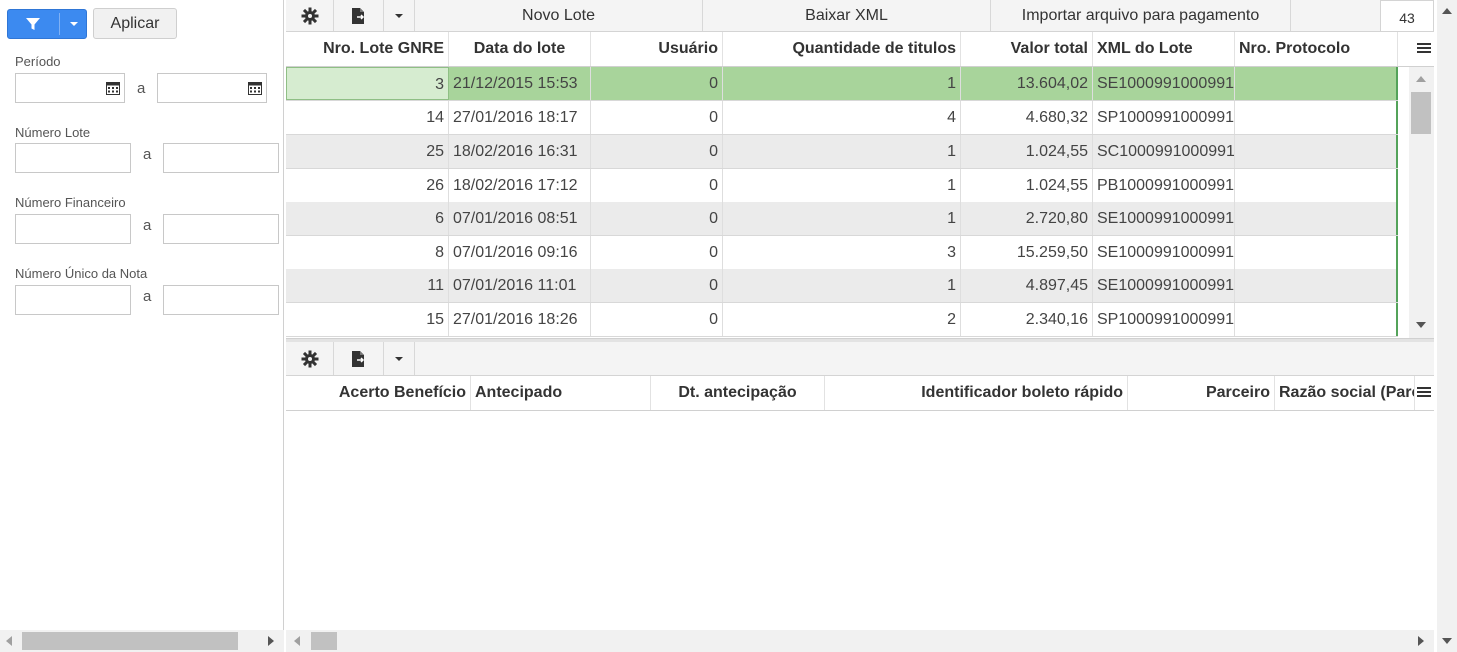  I want to click on cell-valor: 4.897,45, so click(1027, 285).